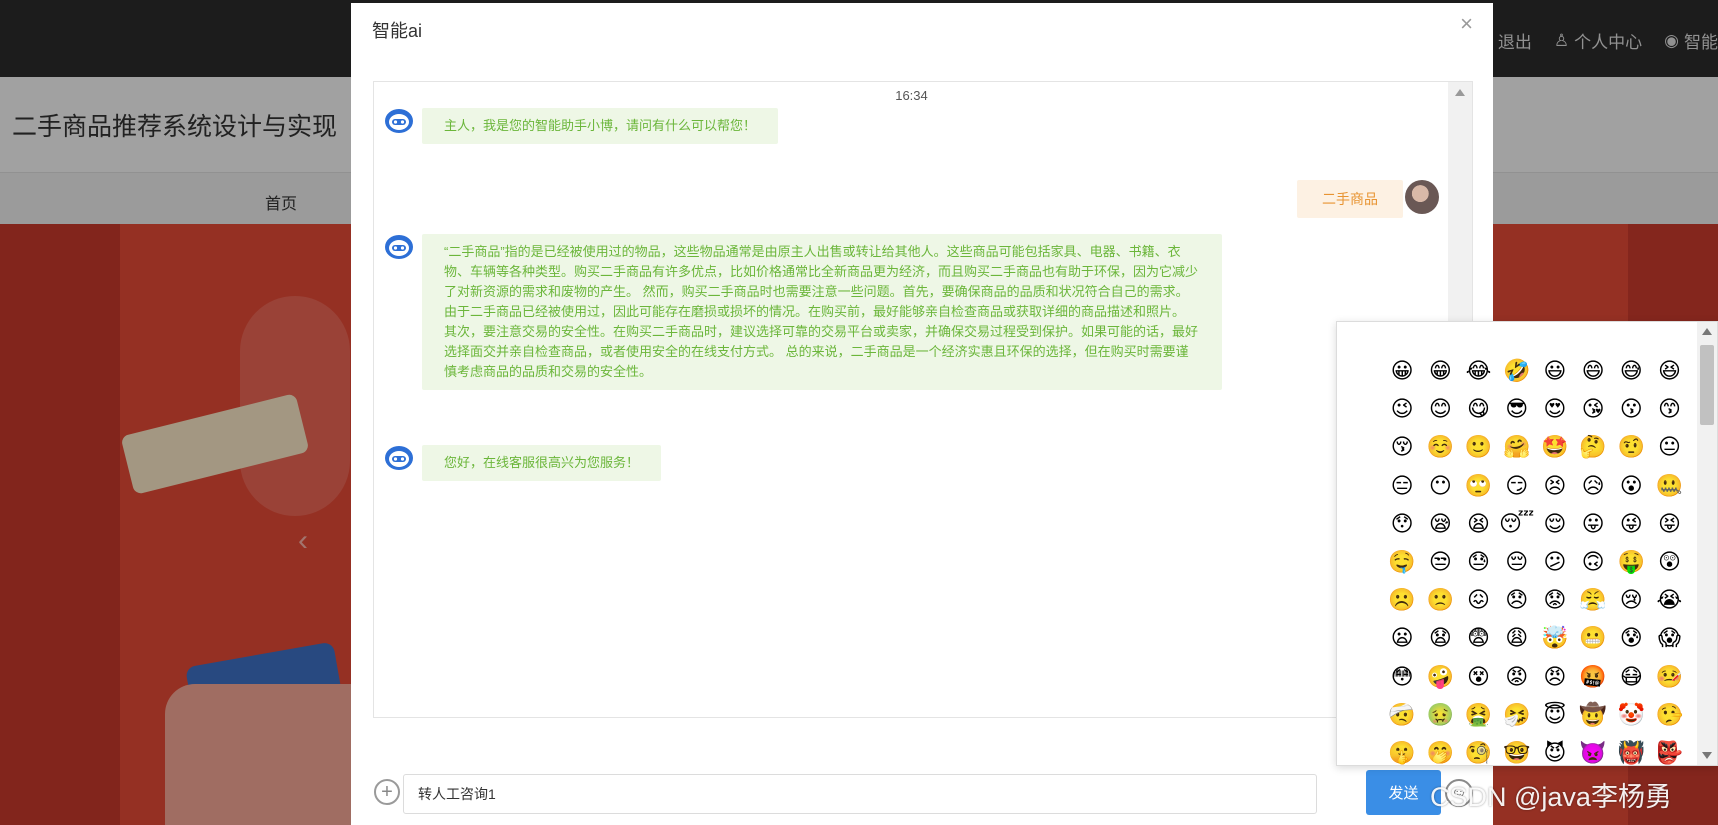 The height and width of the screenshot is (825, 1718). I want to click on emoji-item: 🤫, so click(1402, 749).